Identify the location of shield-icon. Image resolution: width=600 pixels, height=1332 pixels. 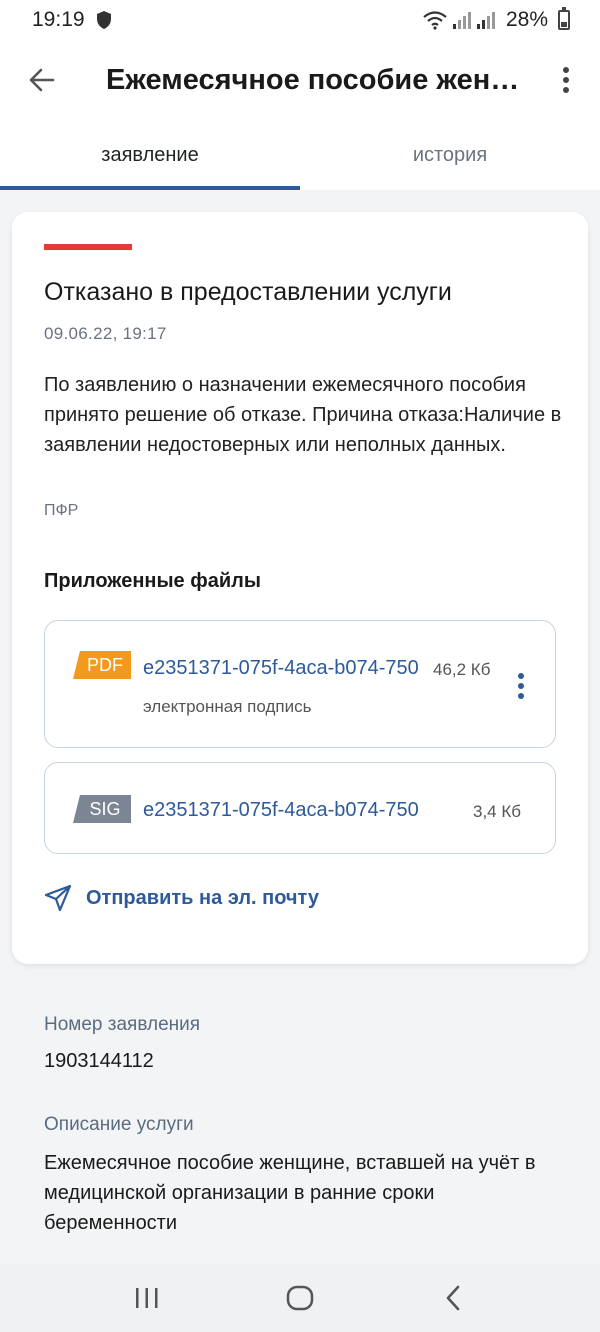
(103, 20).